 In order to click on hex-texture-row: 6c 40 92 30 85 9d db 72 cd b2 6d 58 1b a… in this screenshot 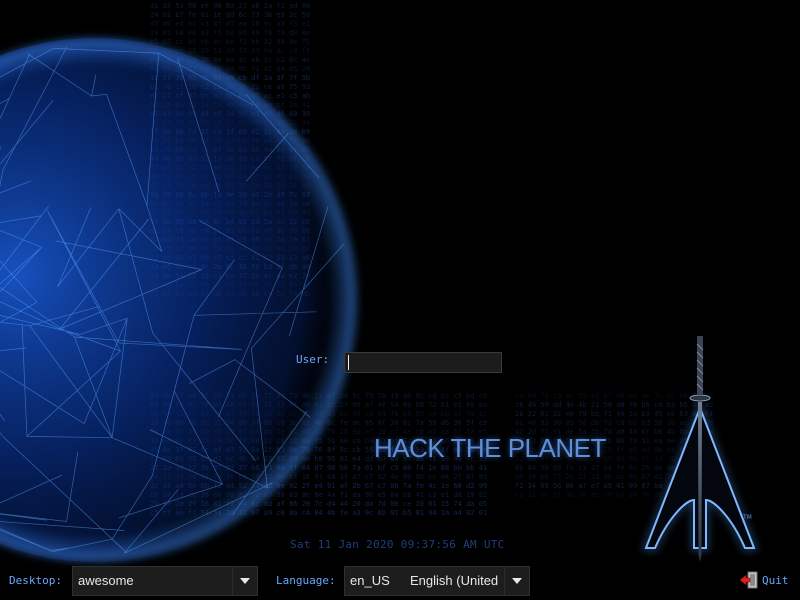, I will do `click(614, 423)`.